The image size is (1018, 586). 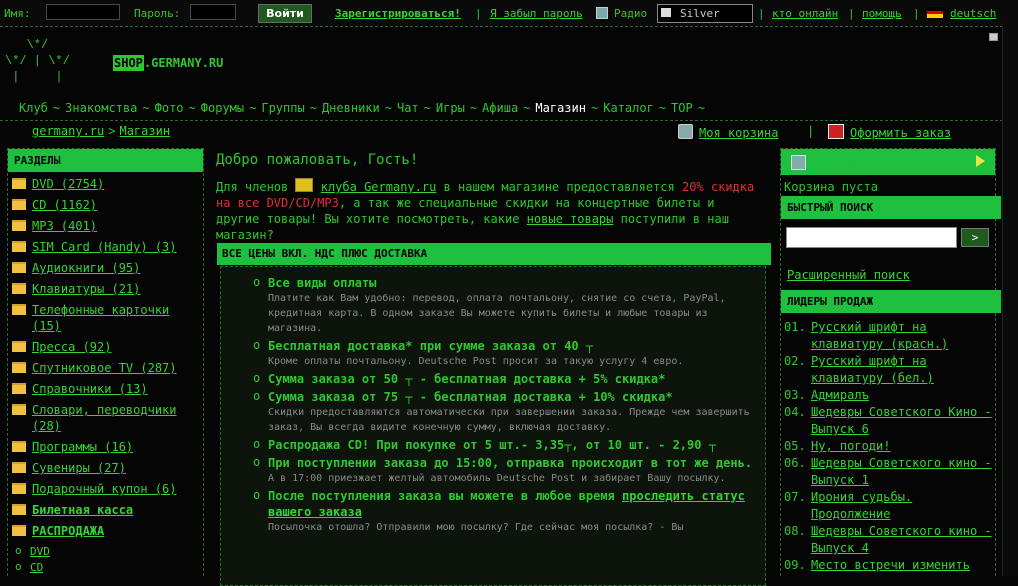 What do you see at coordinates (144, 131) in the screenshot?
I see `breadcrumb-current: Магазин` at bounding box center [144, 131].